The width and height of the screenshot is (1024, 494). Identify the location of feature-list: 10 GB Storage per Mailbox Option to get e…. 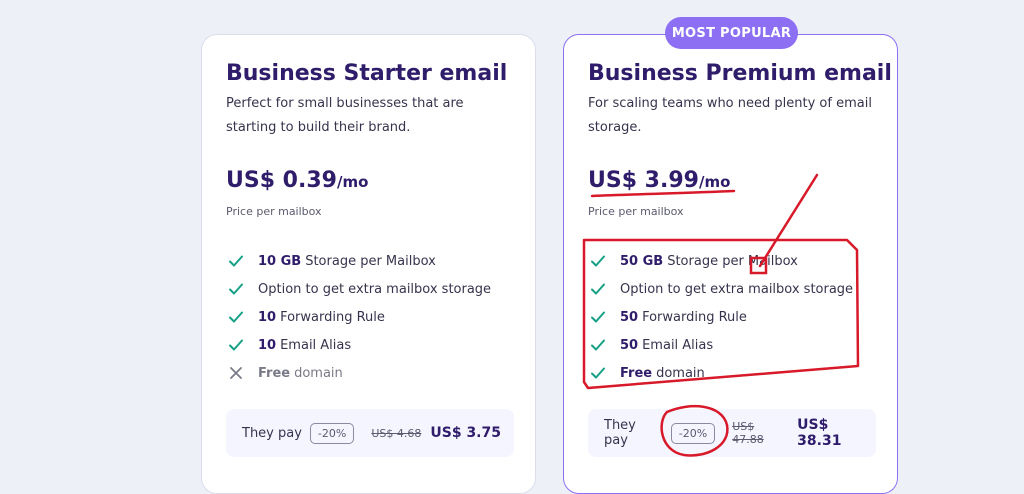
(358, 317).